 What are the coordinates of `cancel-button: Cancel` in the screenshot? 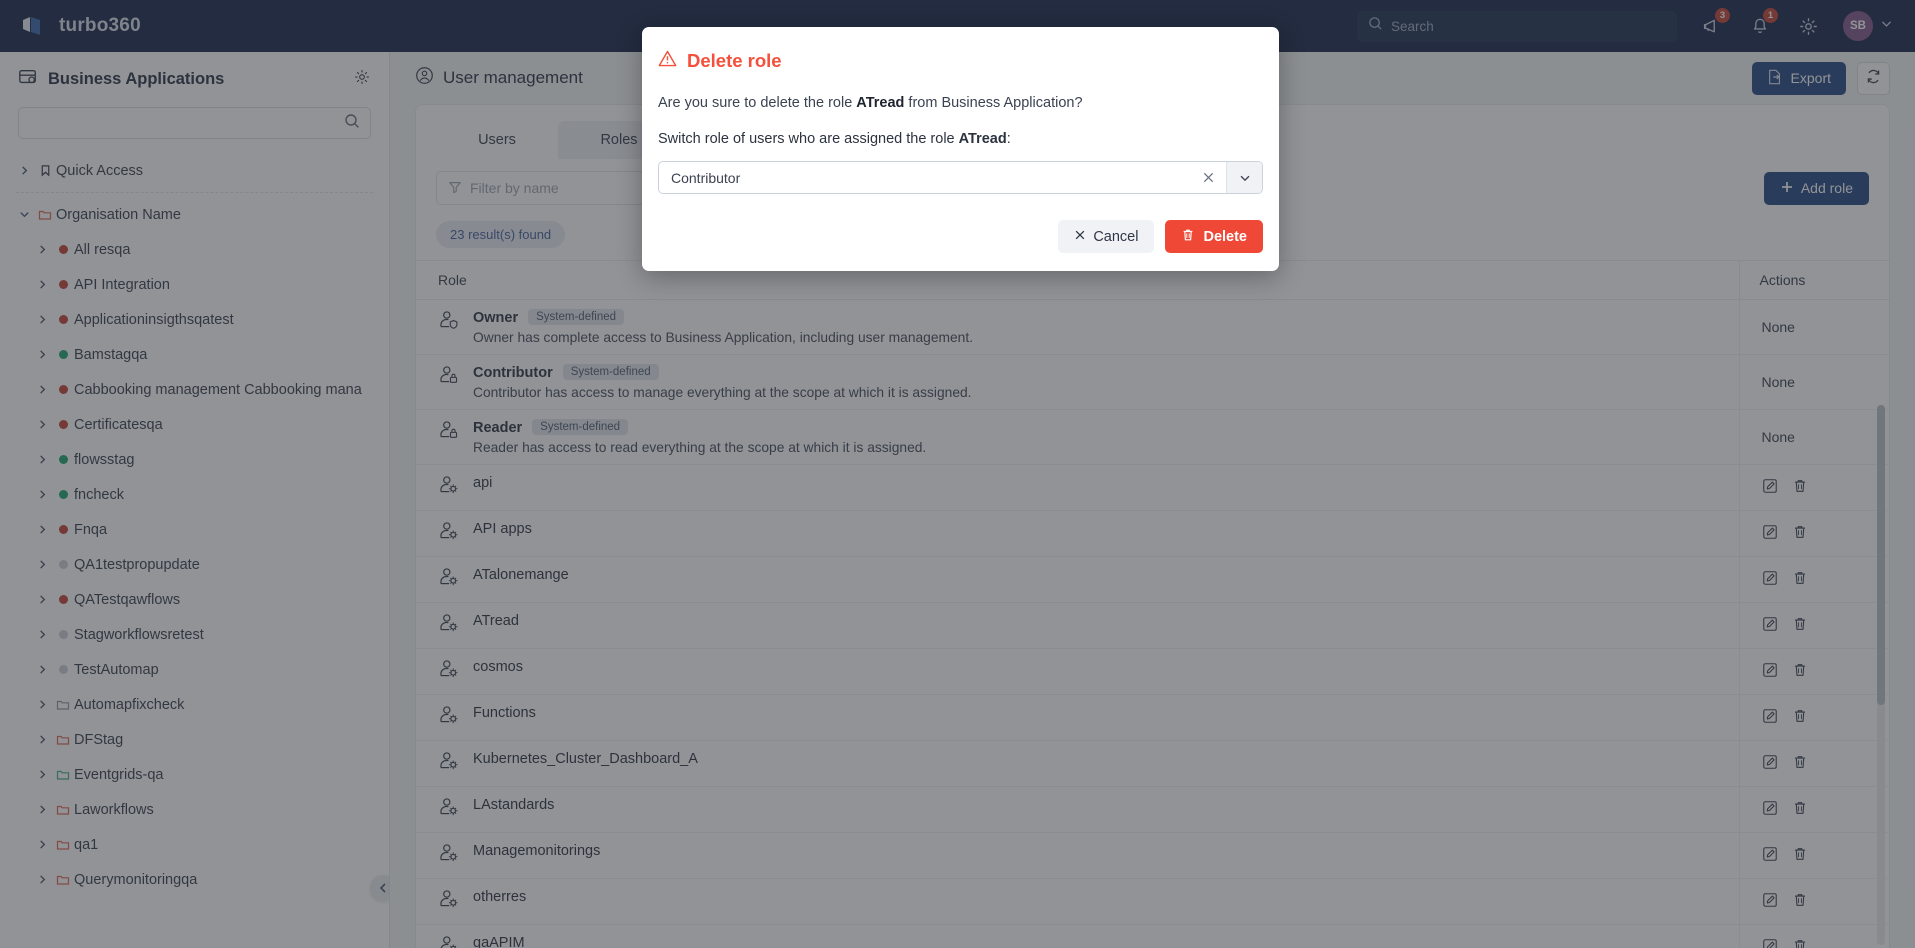 It's located at (1106, 236).